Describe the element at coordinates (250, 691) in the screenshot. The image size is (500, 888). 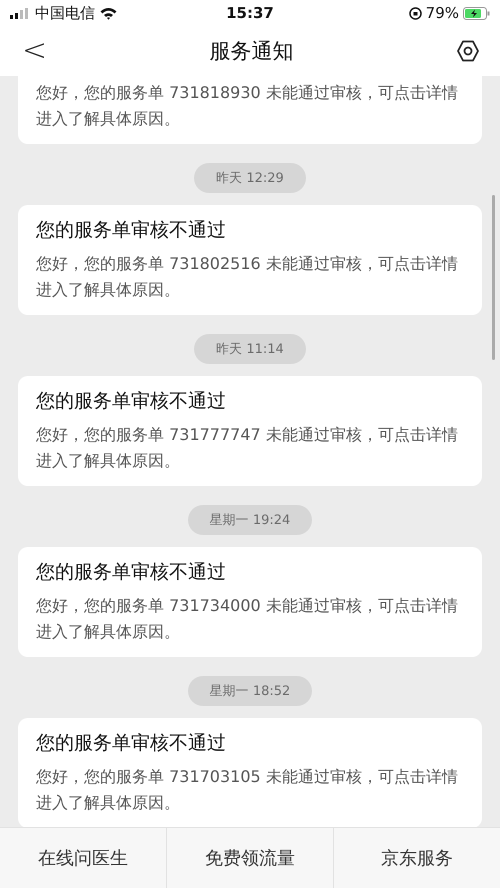
I see `timestamp: 星期一 18:52` at that location.